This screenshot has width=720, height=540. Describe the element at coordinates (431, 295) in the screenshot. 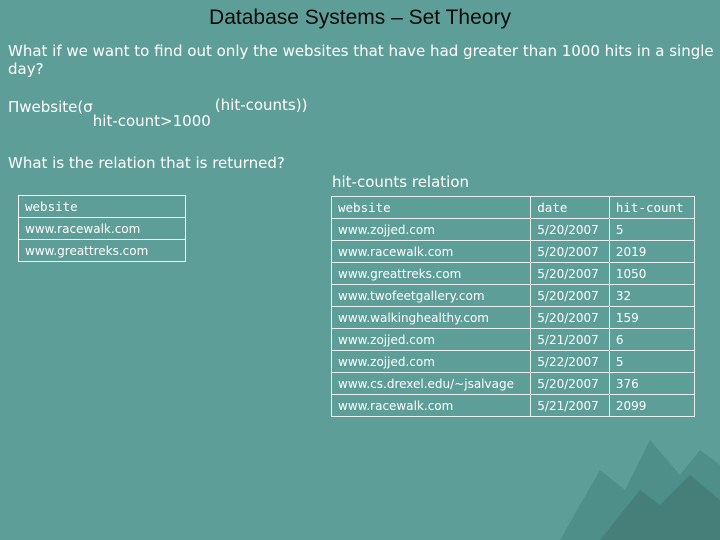

I see `website-cell: www.twofeetgallery.com` at that location.